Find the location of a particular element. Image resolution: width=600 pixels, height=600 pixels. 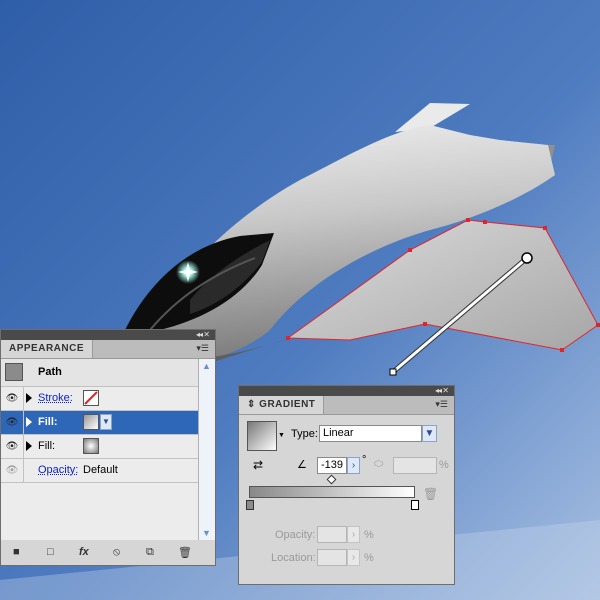

tab-appearance: APPEARANCE is located at coordinates (47, 349).